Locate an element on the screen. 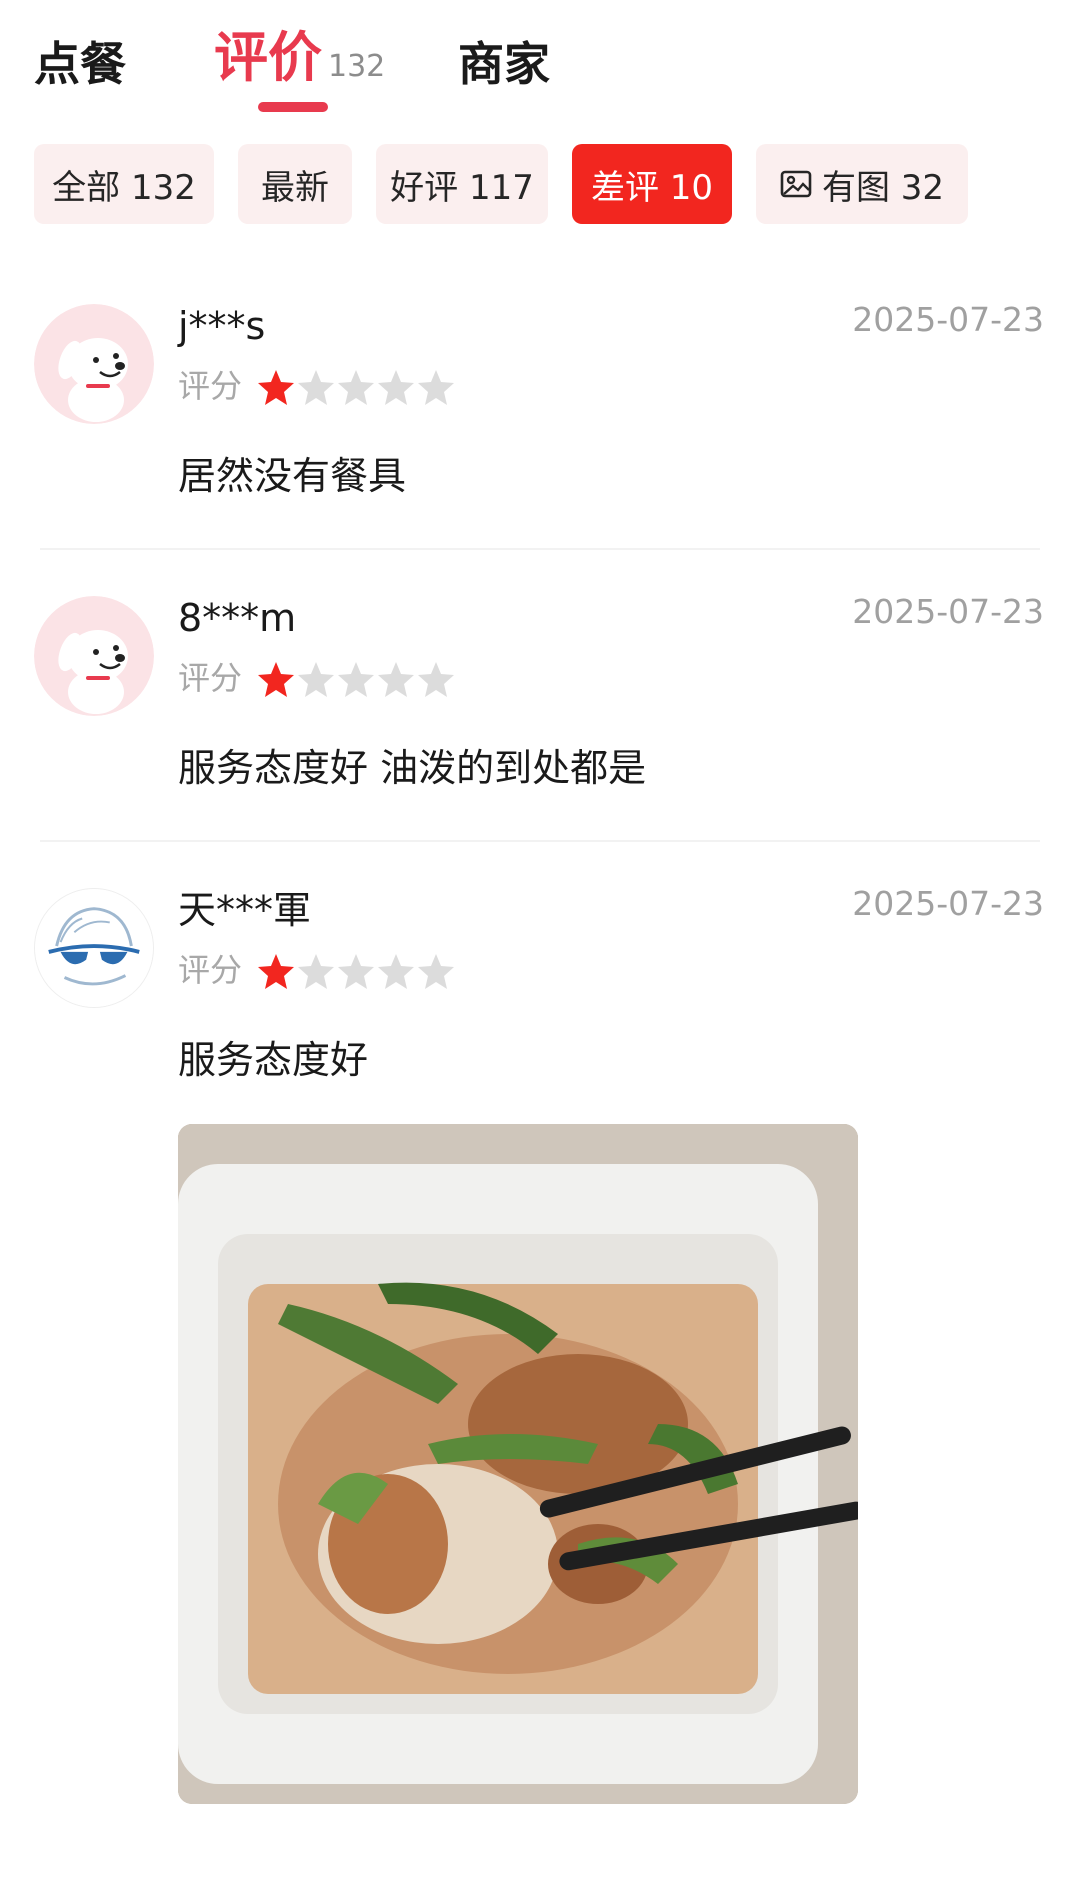  tab-merchant-label: 商家 is located at coordinates (504, 64).